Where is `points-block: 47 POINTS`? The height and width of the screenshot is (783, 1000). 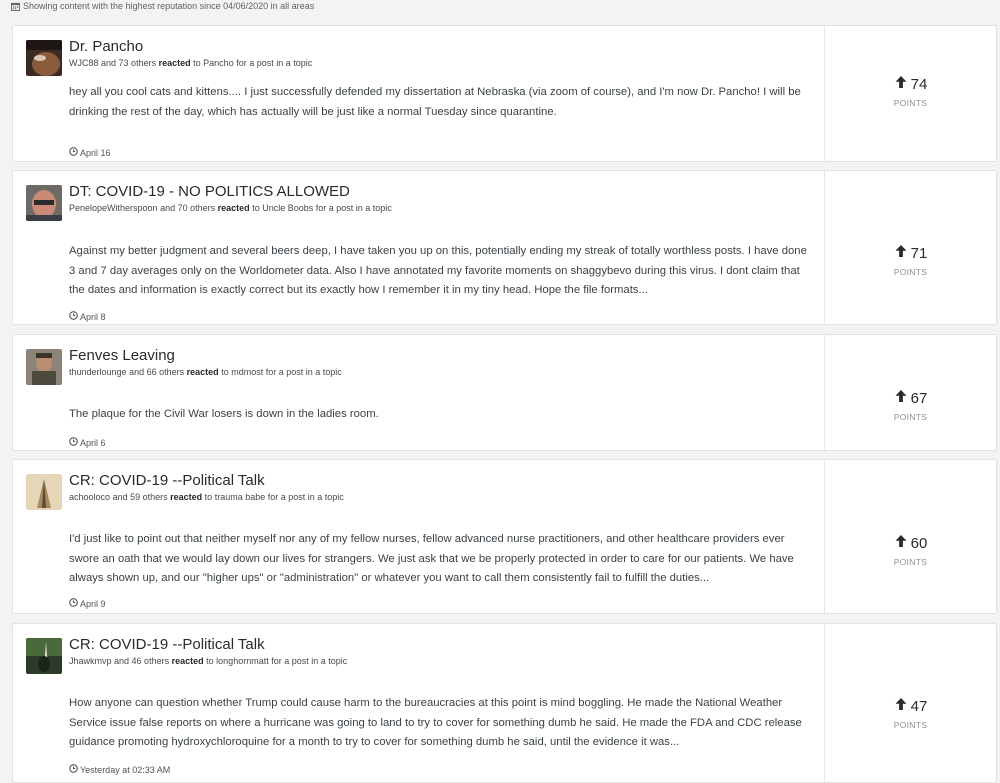
points-block: 47 POINTS is located at coordinates (910, 714).